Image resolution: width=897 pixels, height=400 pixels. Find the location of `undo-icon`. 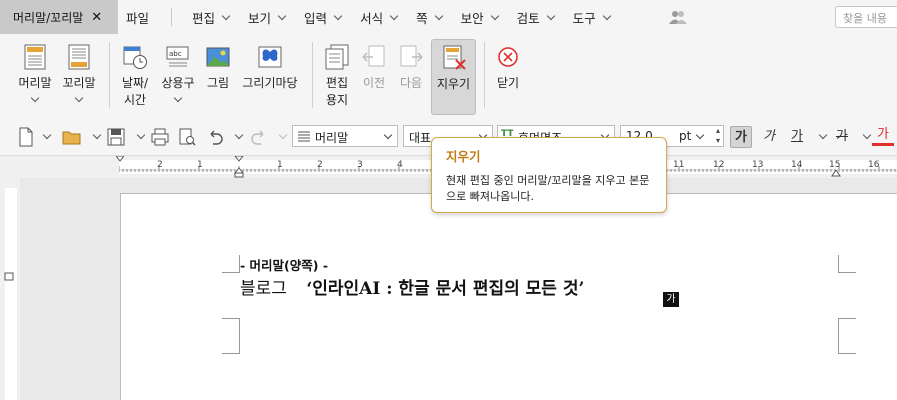

undo-icon is located at coordinates (215, 137).